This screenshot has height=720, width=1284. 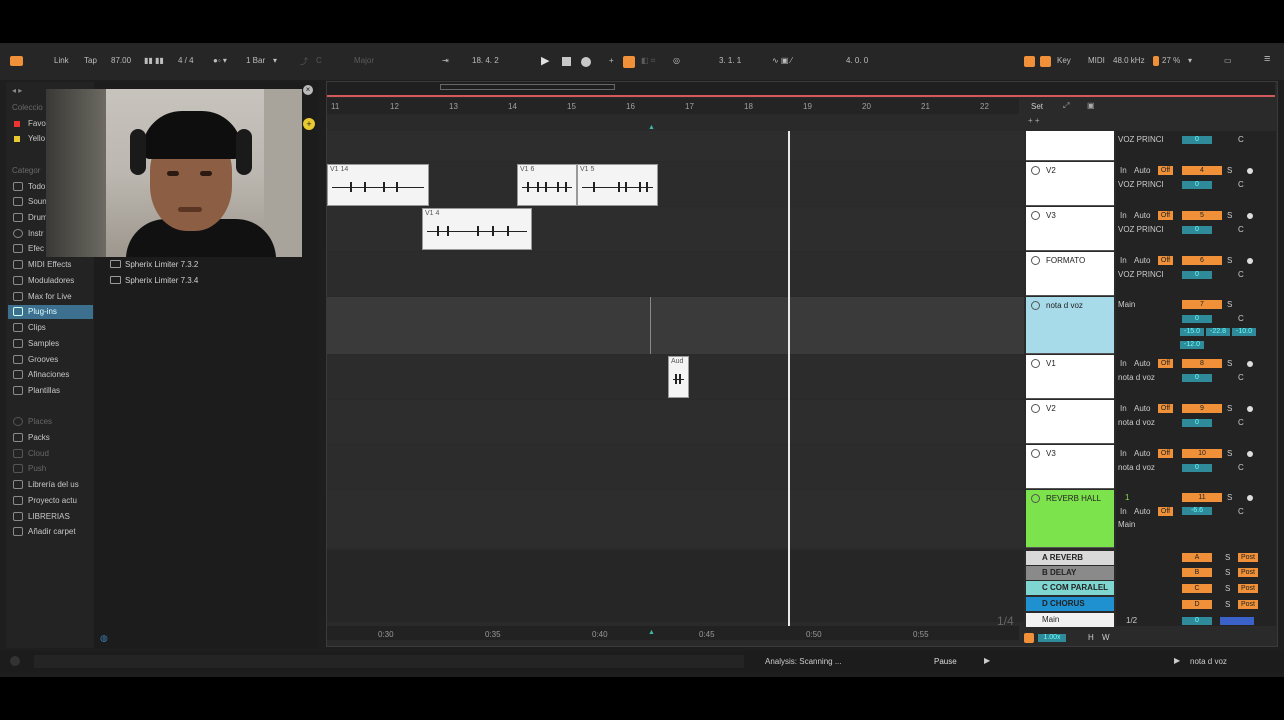 What do you see at coordinates (1197, 588) in the screenshot?
I see `return-letter: C` at bounding box center [1197, 588].